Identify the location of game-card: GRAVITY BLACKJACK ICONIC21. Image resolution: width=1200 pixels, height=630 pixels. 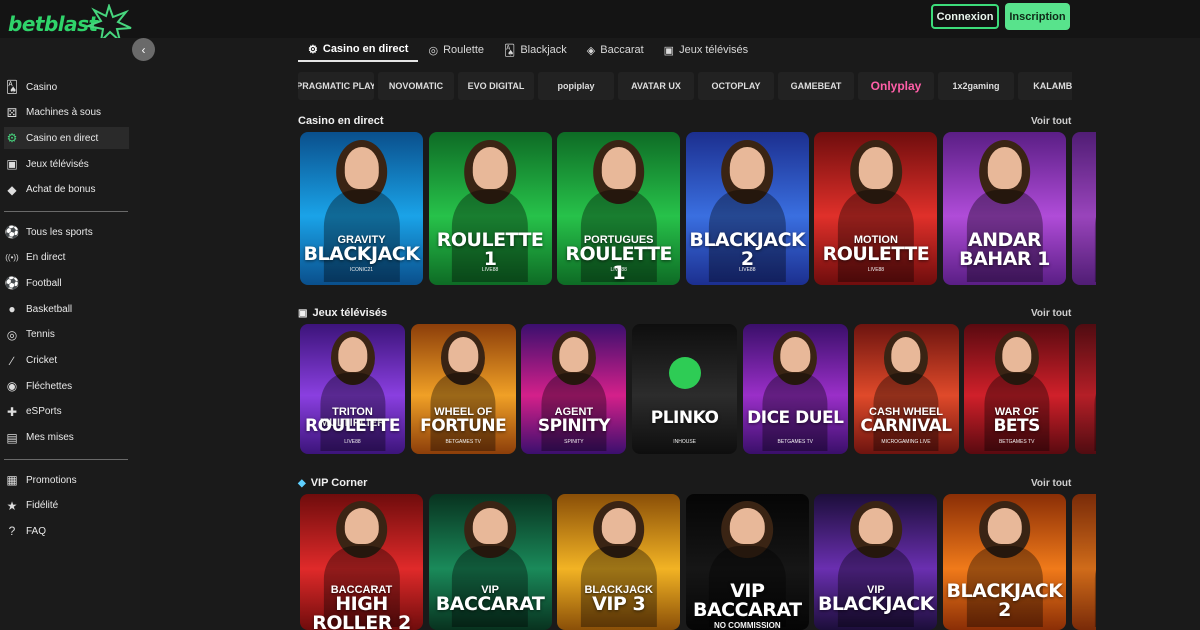
(361, 208).